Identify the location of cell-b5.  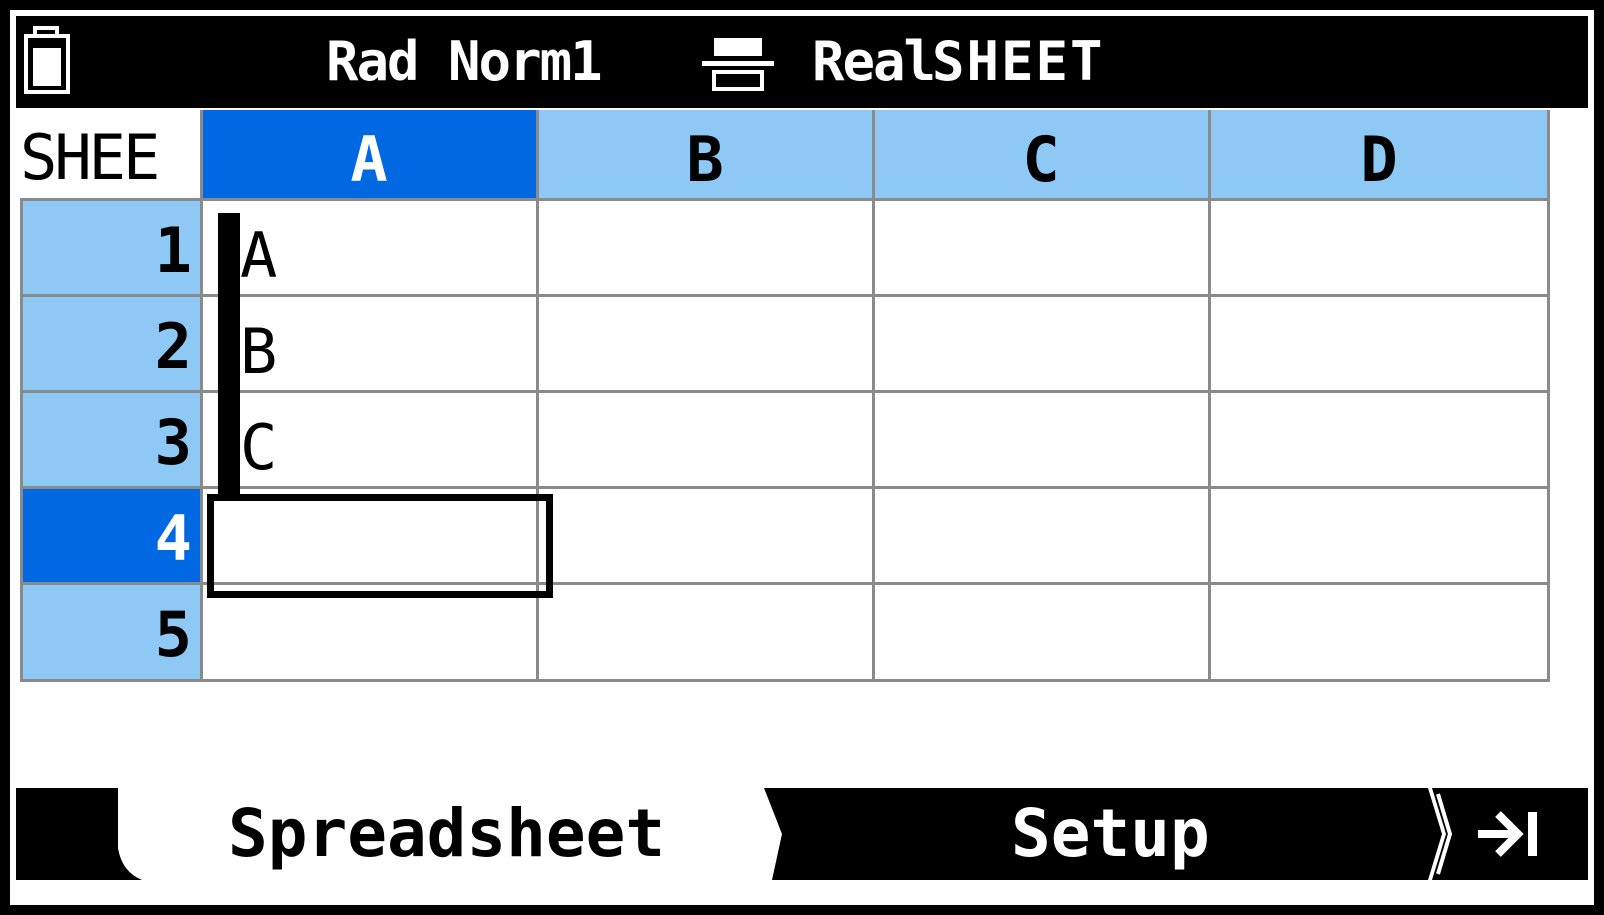
(705, 632).